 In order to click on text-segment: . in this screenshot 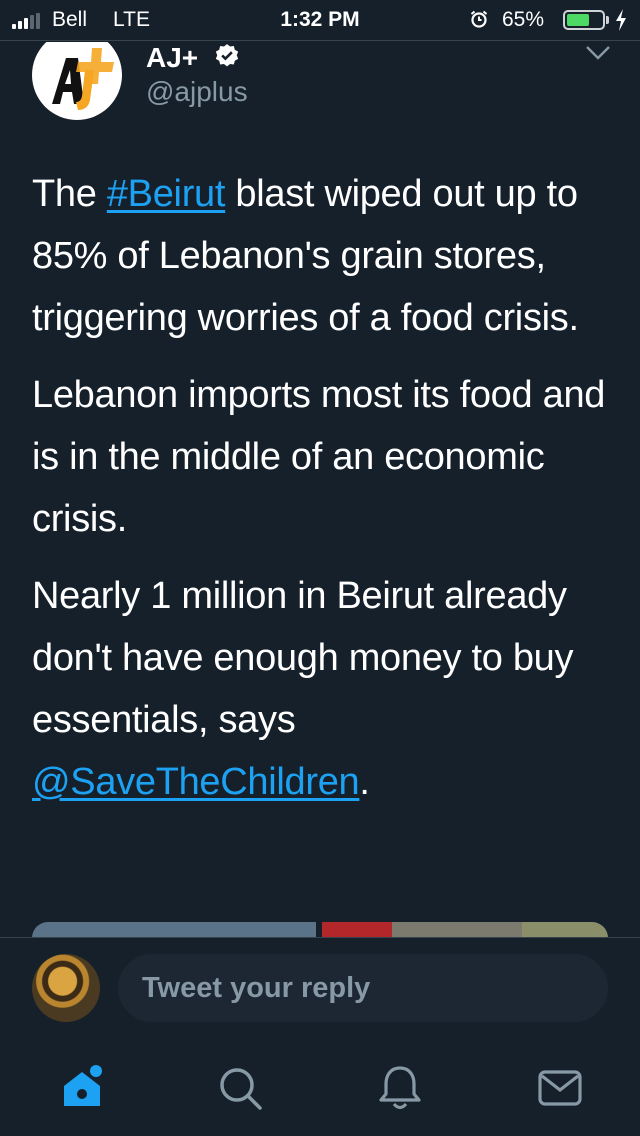, I will do `click(364, 782)`.